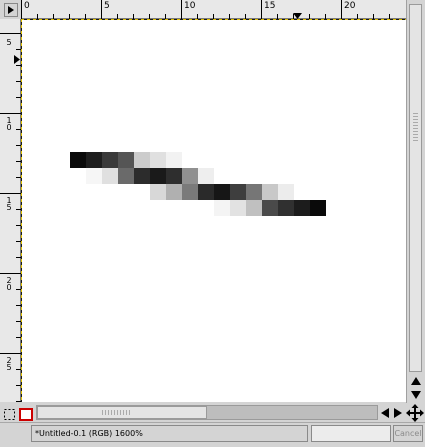 The width and height of the screenshot is (425, 447). Describe the element at coordinates (415, 188) in the screenshot. I see `vertical-scrollbar-thumb` at that location.